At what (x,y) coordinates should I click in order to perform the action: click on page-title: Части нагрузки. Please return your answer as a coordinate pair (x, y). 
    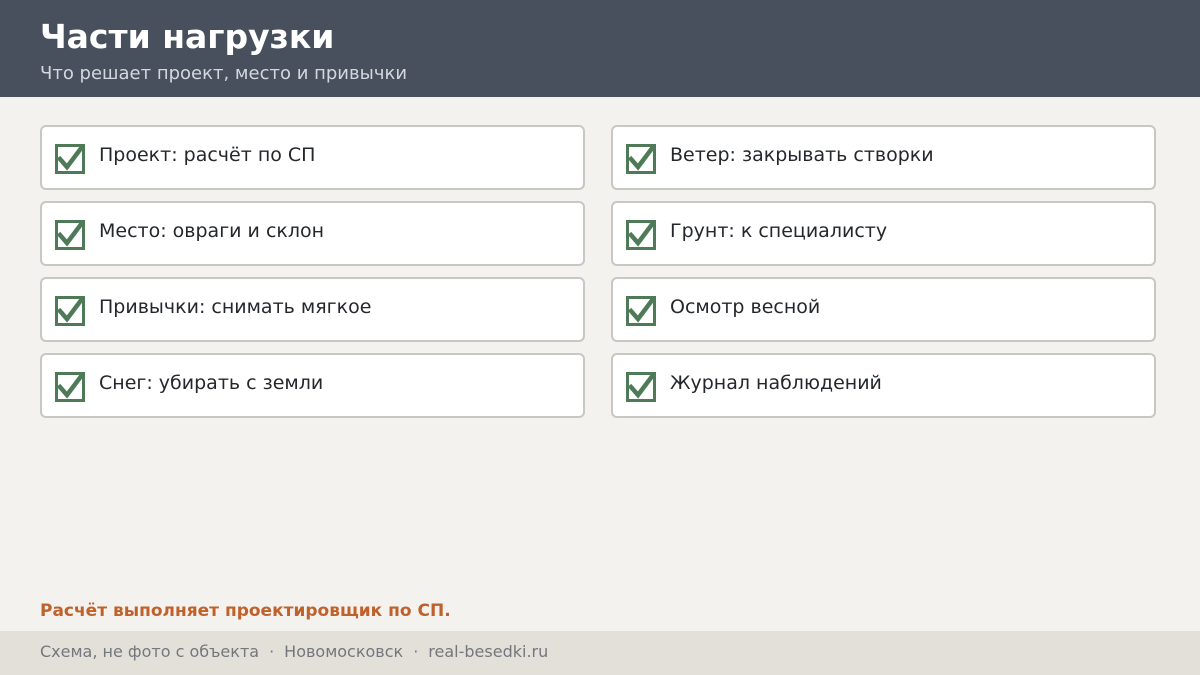
    Looking at the image, I should click on (187, 36).